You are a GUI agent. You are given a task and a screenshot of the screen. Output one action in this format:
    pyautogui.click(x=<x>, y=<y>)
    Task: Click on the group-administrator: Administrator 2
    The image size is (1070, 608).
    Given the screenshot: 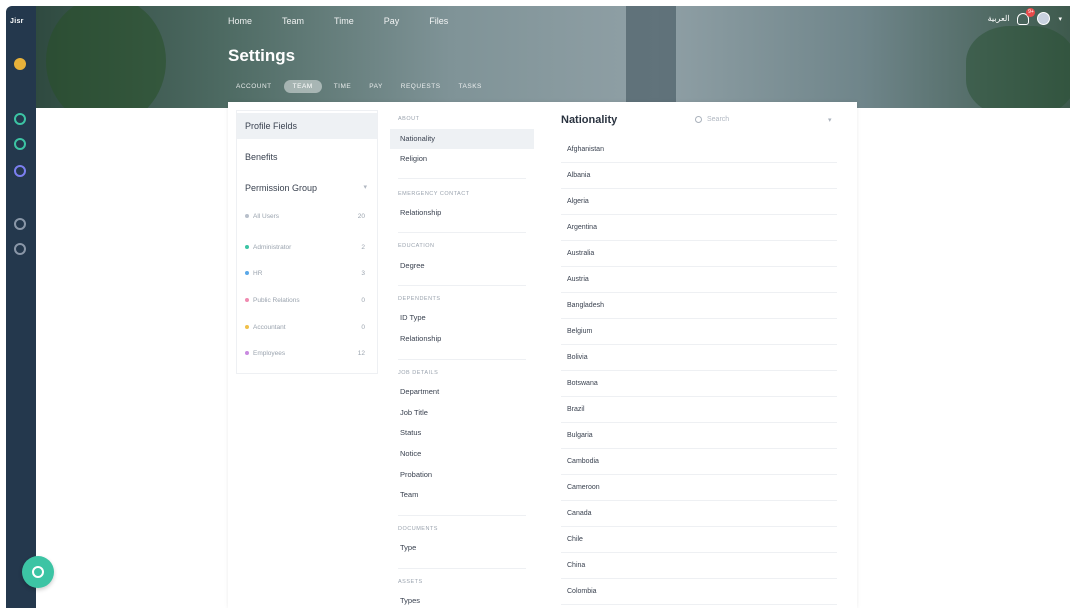 What is the action you would take?
    pyautogui.click(x=307, y=247)
    